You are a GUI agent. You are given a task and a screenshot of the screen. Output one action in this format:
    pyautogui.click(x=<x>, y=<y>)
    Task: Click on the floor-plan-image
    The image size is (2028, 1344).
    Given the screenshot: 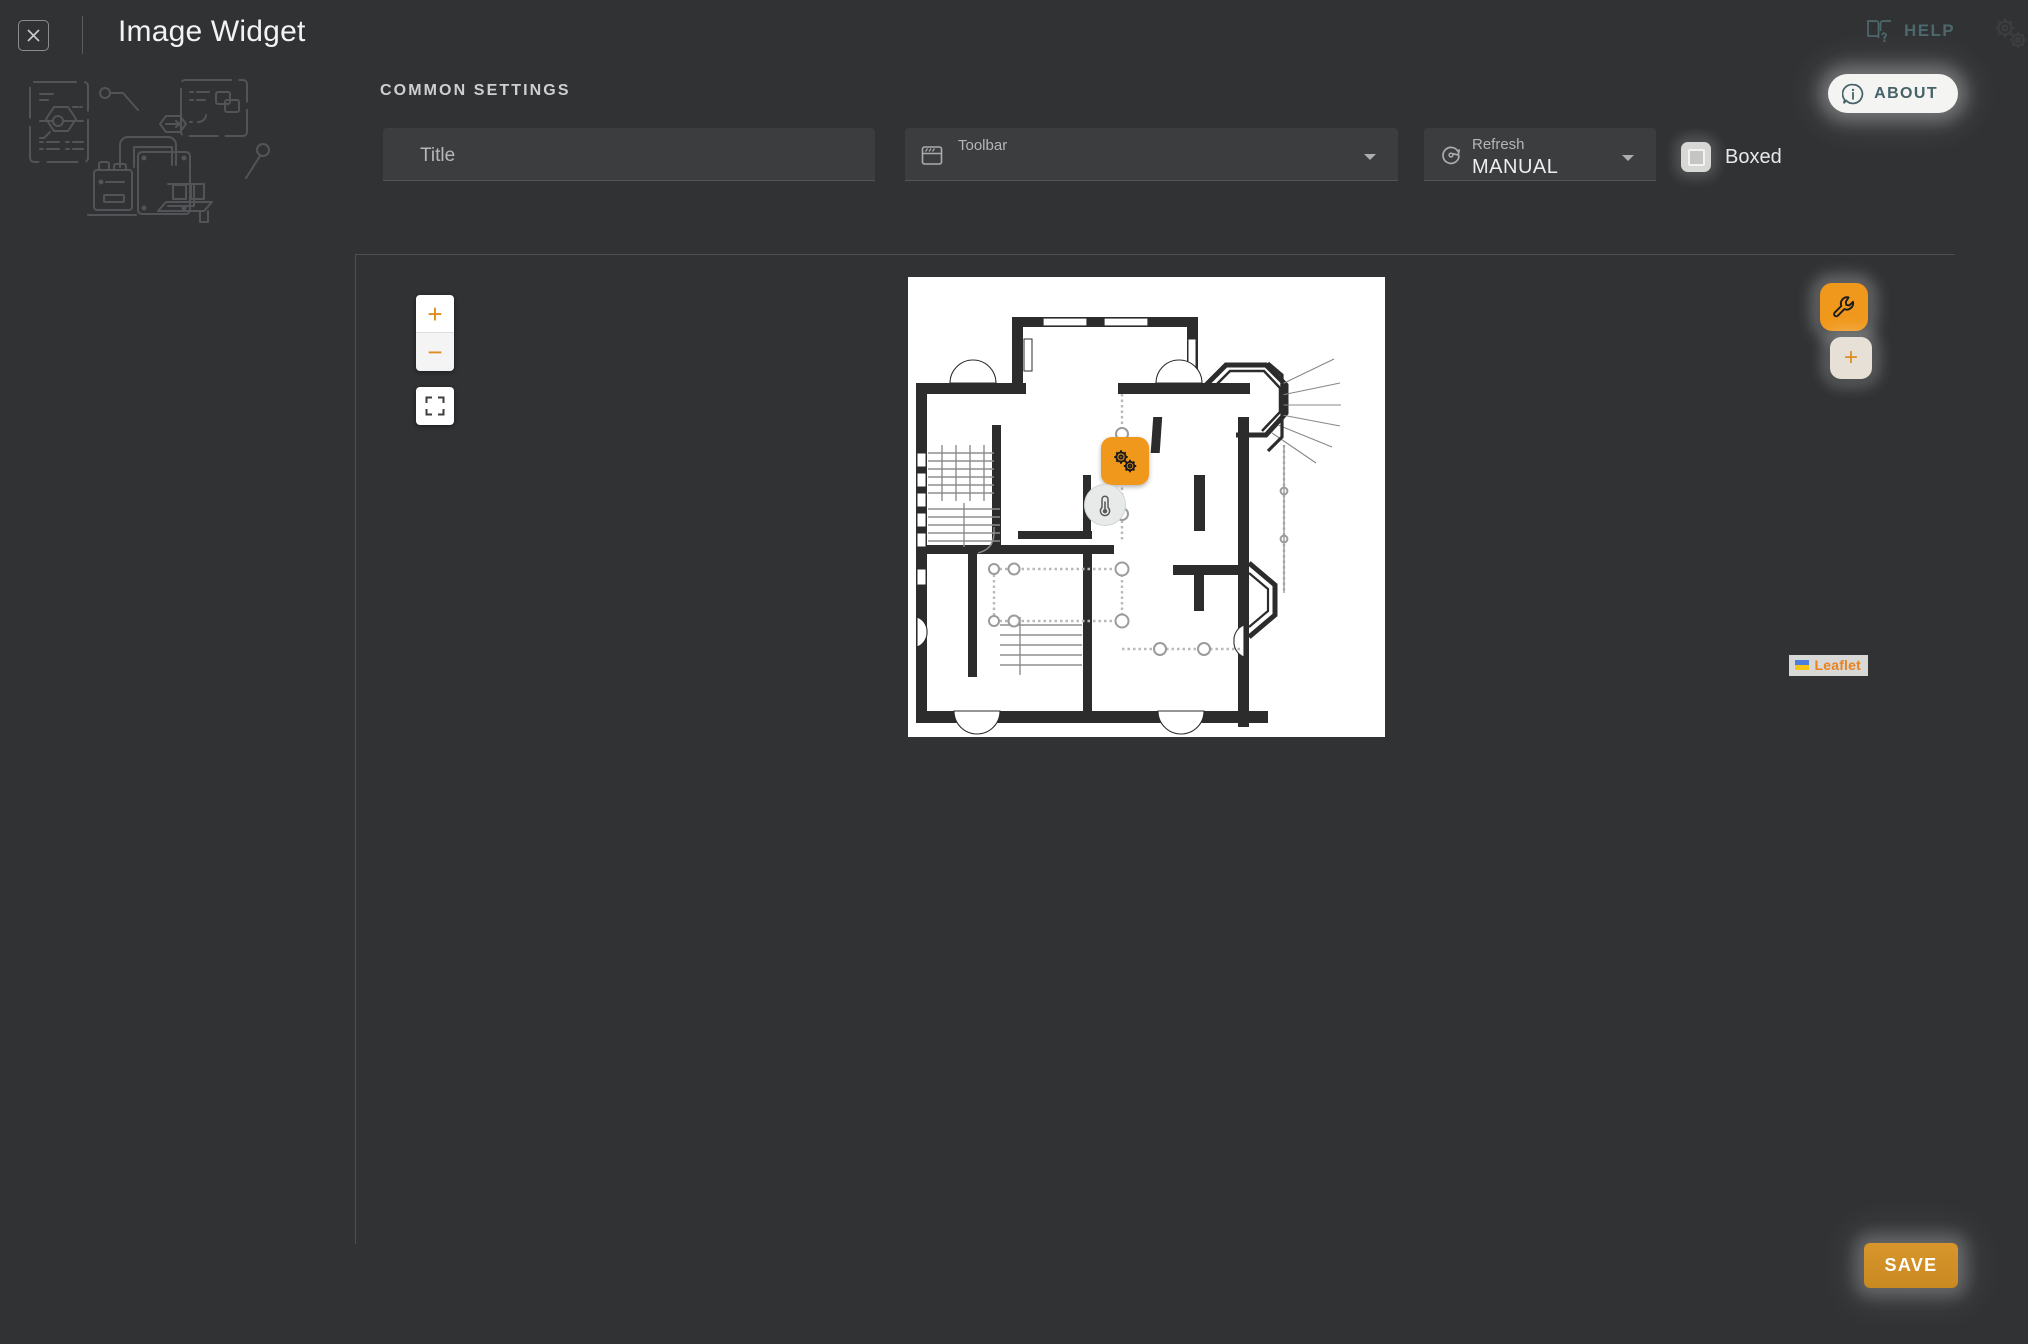 What is the action you would take?
    pyautogui.click(x=1146, y=507)
    